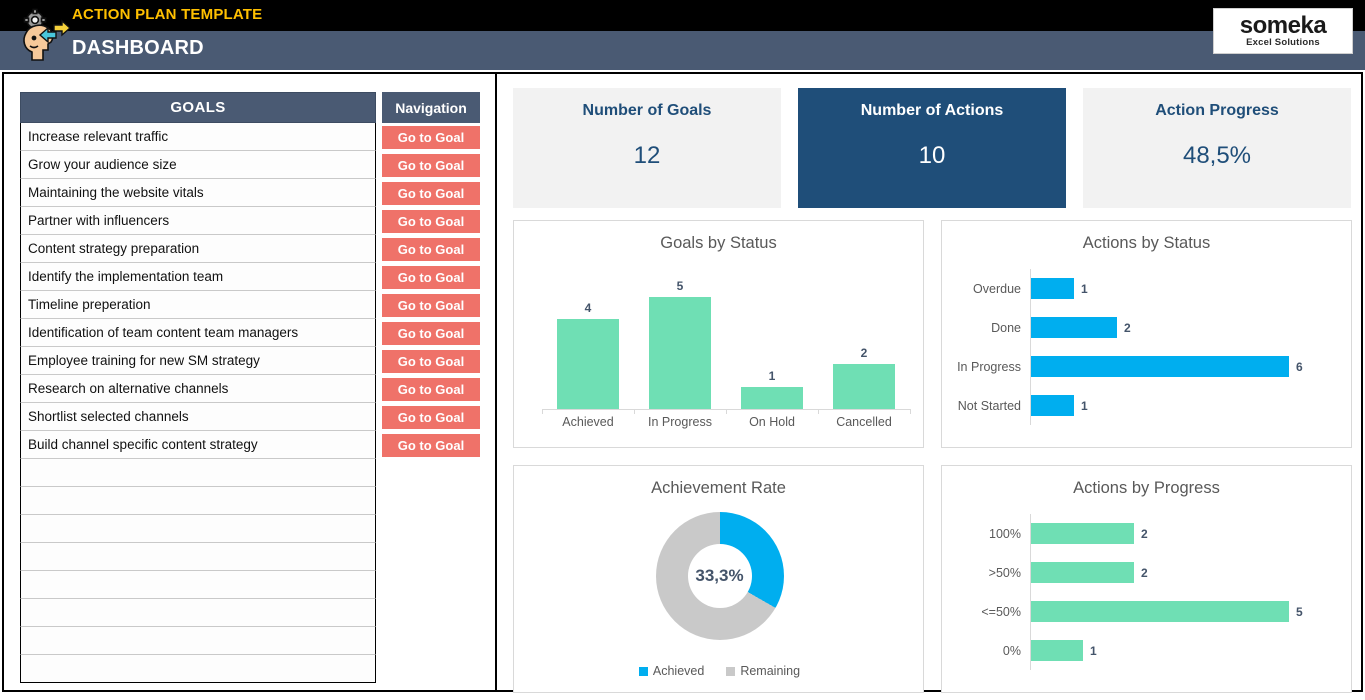  What do you see at coordinates (588, 422) in the screenshot?
I see `category-label: Achieved` at bounding box center [588, 422].